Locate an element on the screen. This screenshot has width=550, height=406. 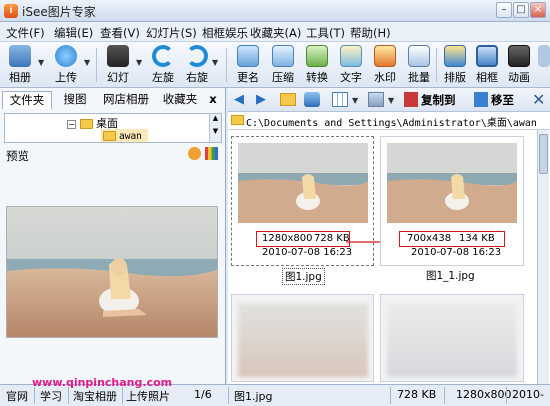
toolbar-batch-button: 批量 is located at coordinates (419, 65).